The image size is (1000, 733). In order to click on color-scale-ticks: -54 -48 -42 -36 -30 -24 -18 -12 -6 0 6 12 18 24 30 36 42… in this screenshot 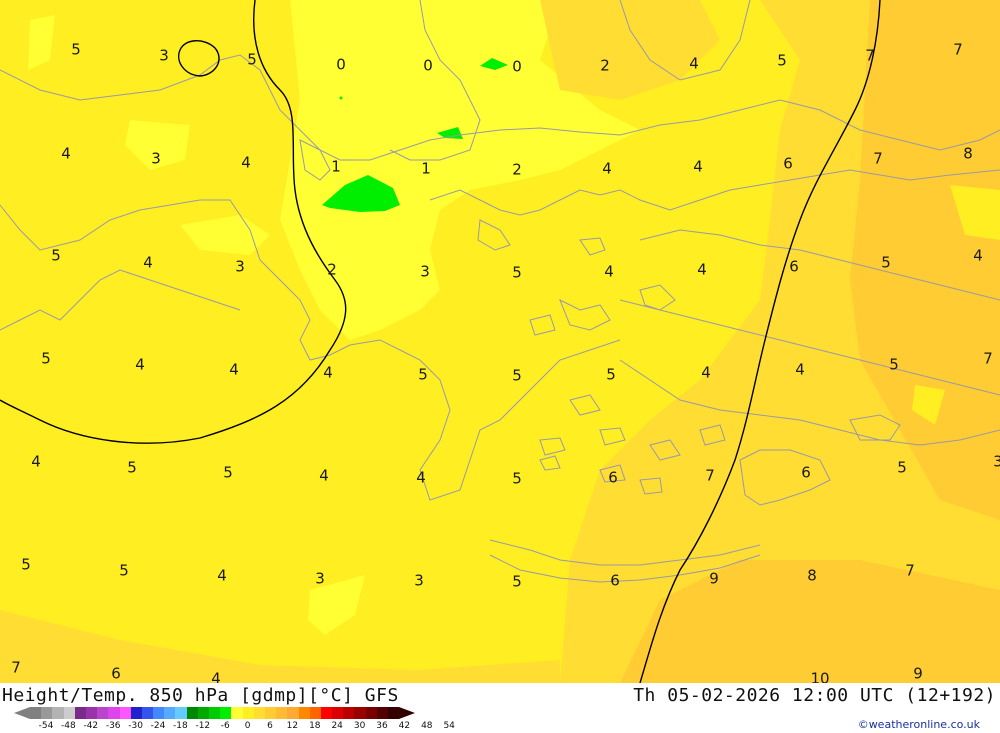, I will do `click(250, 726)`.